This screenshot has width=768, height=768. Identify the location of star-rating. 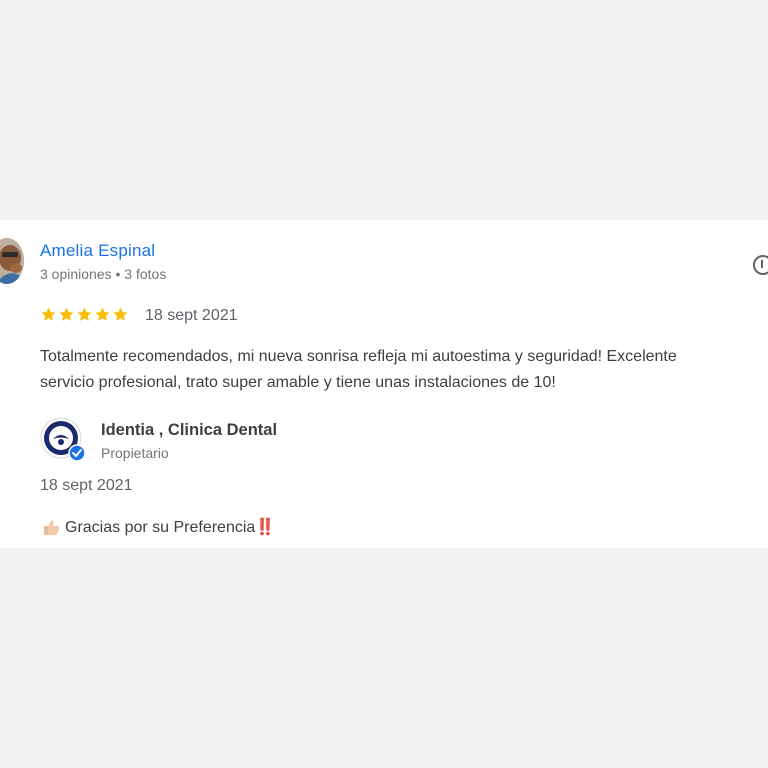
(84, 314).